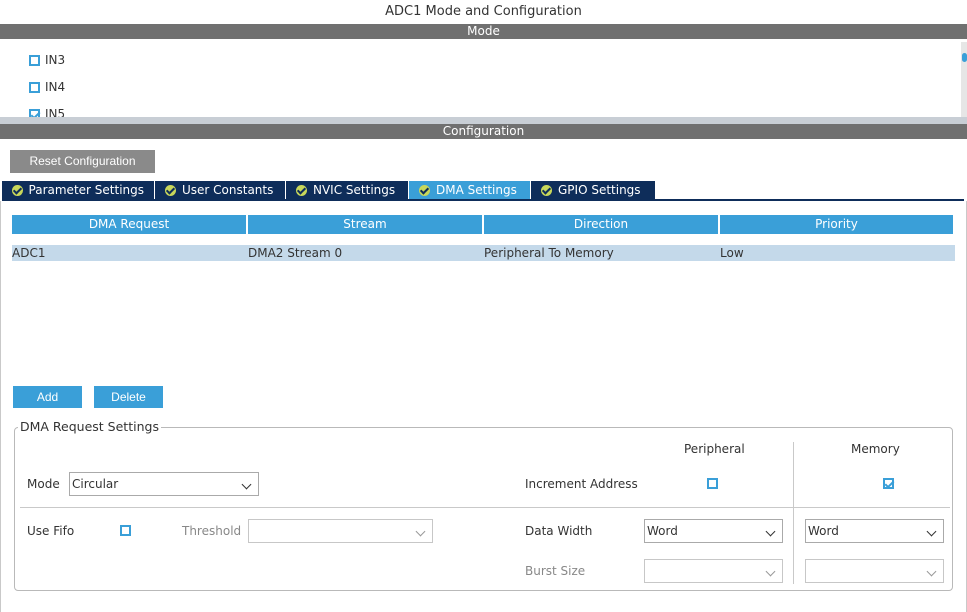 Image resolution: width=967 pixels, height=612 pixels. What do you see at coordinates (43, 484) in the screenshot?
I see `mode-label: Mode` at bounding box center [43, 484].